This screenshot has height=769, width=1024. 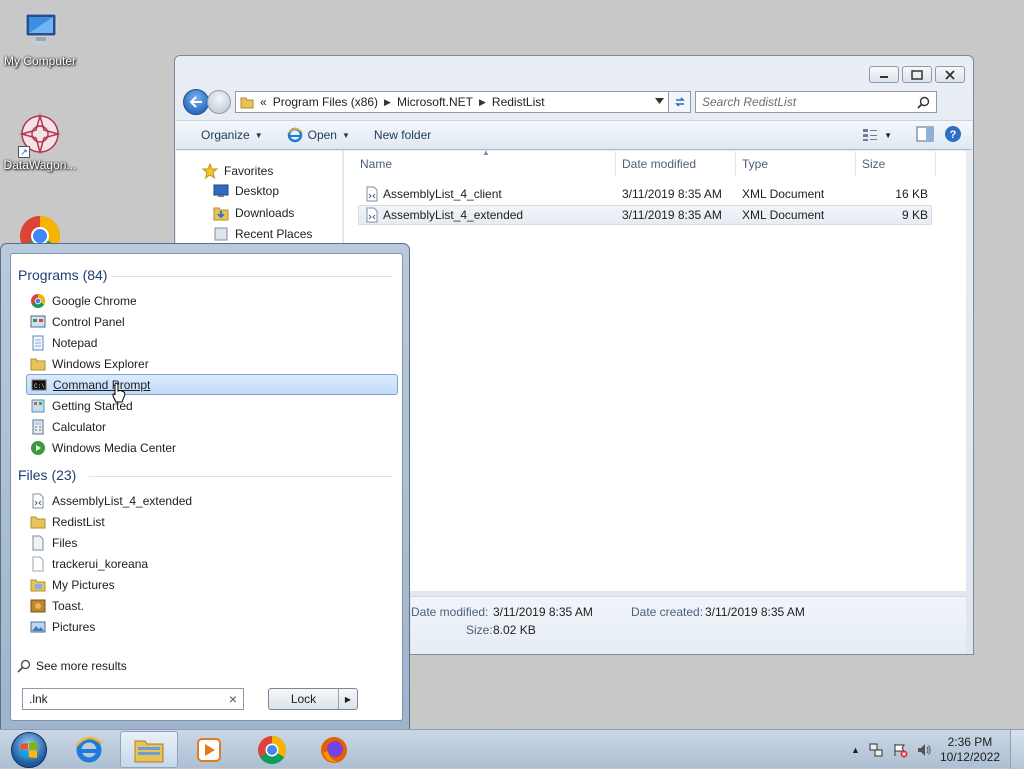 What do you see at coordinates (38, 626) in the screenshot?
I see `pictures-icon` at bounding box center [38, 626].